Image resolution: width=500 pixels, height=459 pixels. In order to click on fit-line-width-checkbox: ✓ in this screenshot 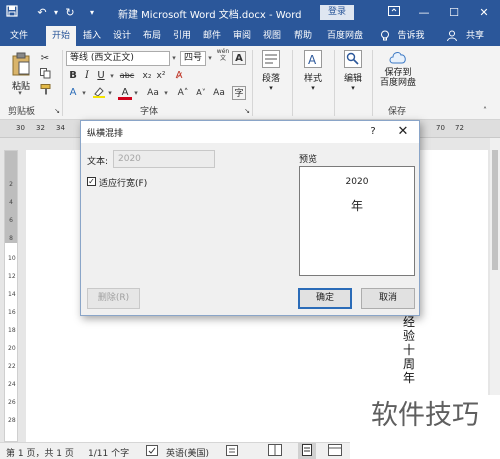, I will do `click(91, 181)`.